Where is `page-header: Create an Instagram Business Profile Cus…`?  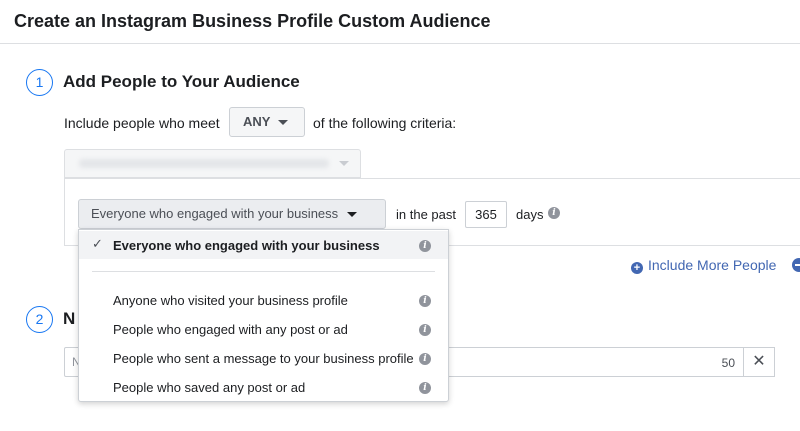
page-header: Create an Instagram Business Profile Cus… is located at coordinates (400, 22).